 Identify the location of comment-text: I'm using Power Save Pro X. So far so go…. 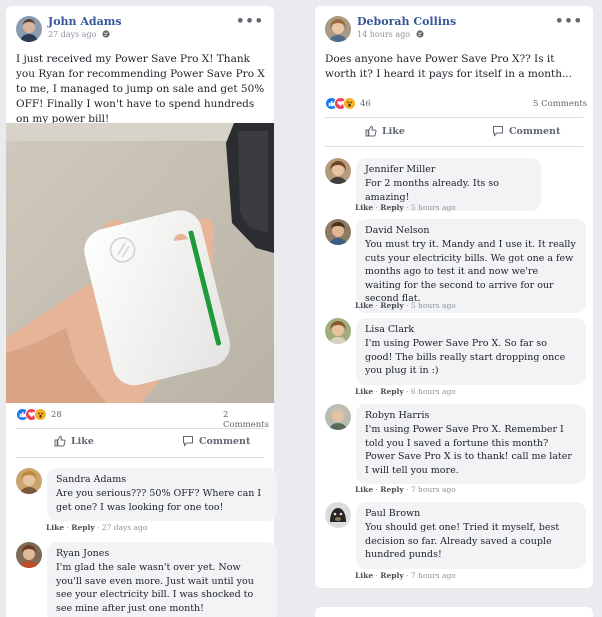
(465, 357).